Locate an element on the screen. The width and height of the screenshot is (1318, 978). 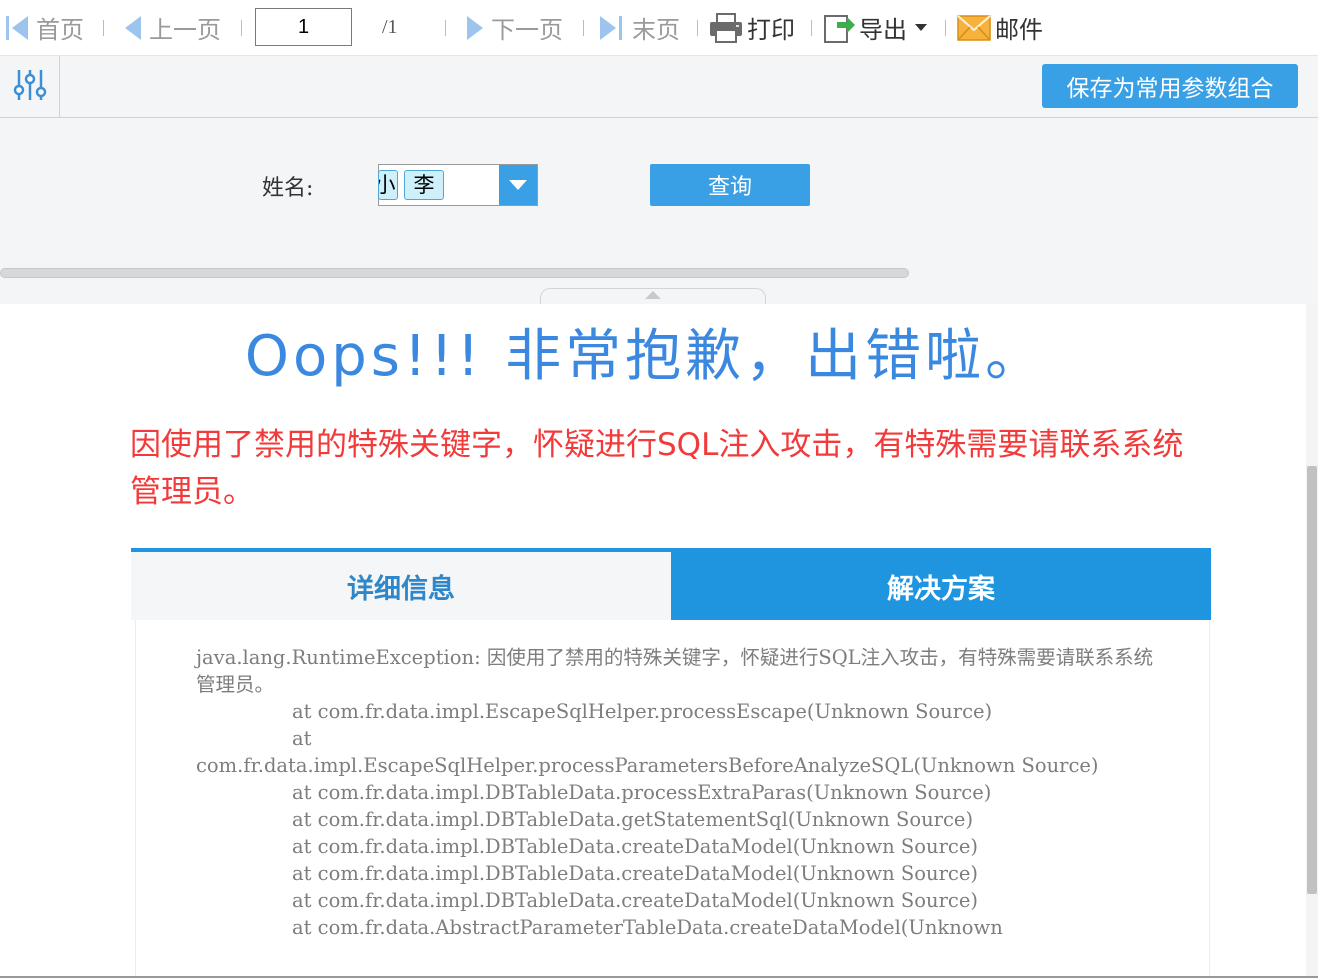
tab-details: 详细信息 is located at coordinates (401, 586).